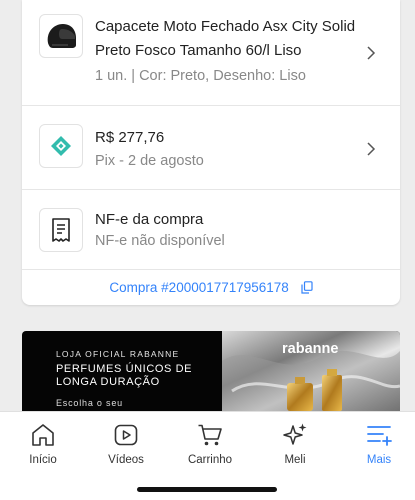 The width and height of the screenshot is (415, 500). Describe the element at coordinates (118, 354) in the screenshot. I see `banner-store-name: LOJA OFICIAL RABANNE` at that location.